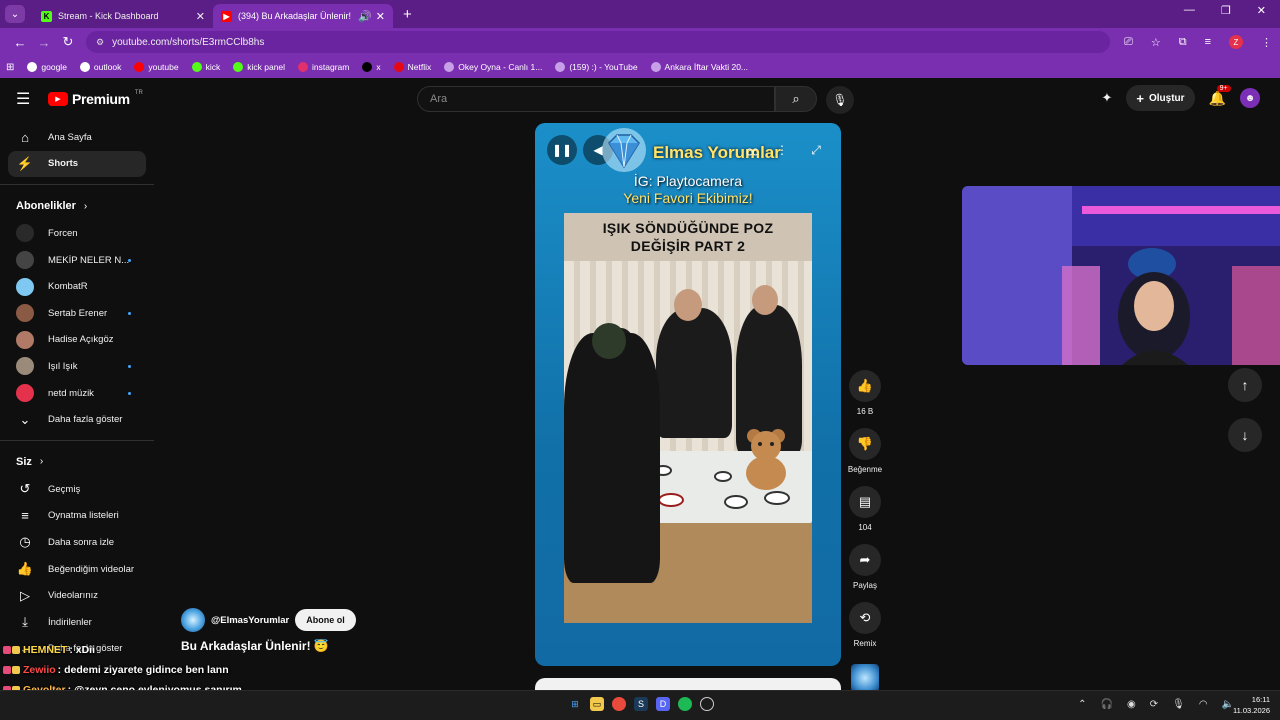 The height and width of the screenshot is (720, 1280). What do you see at coordinates (77, 366) in the screenshot?
I see `subscription-item: Işıl Işık` at bounding box center [77, 366].